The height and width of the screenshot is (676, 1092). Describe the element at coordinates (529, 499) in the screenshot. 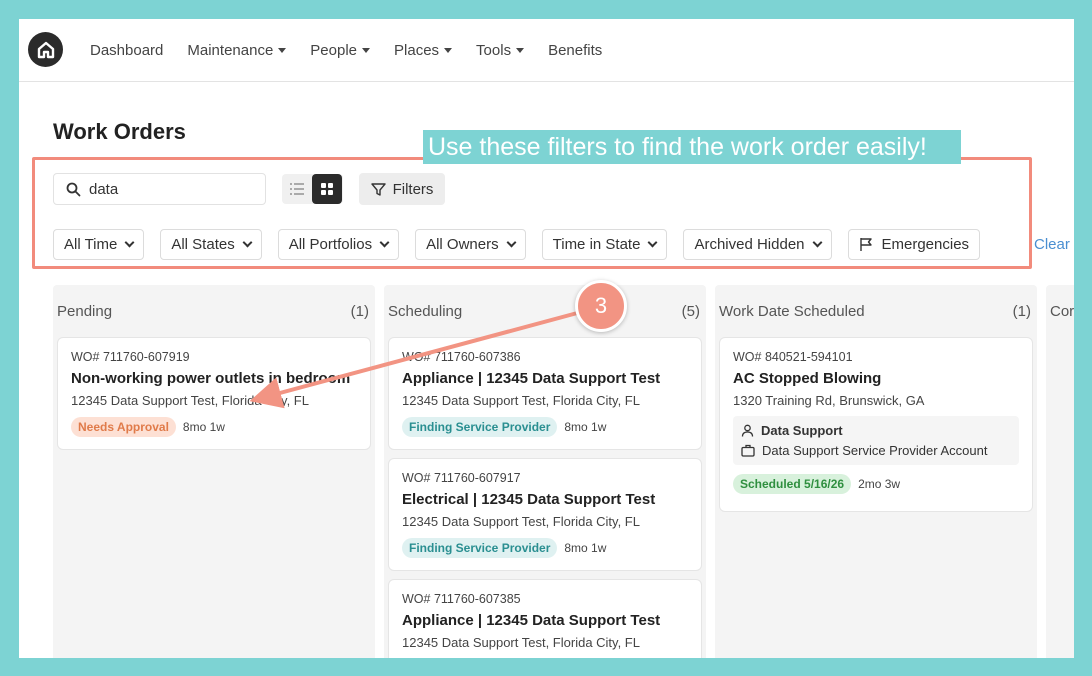

I see `work-order-title: Electrical | 12345 Data Support Test` at that location.